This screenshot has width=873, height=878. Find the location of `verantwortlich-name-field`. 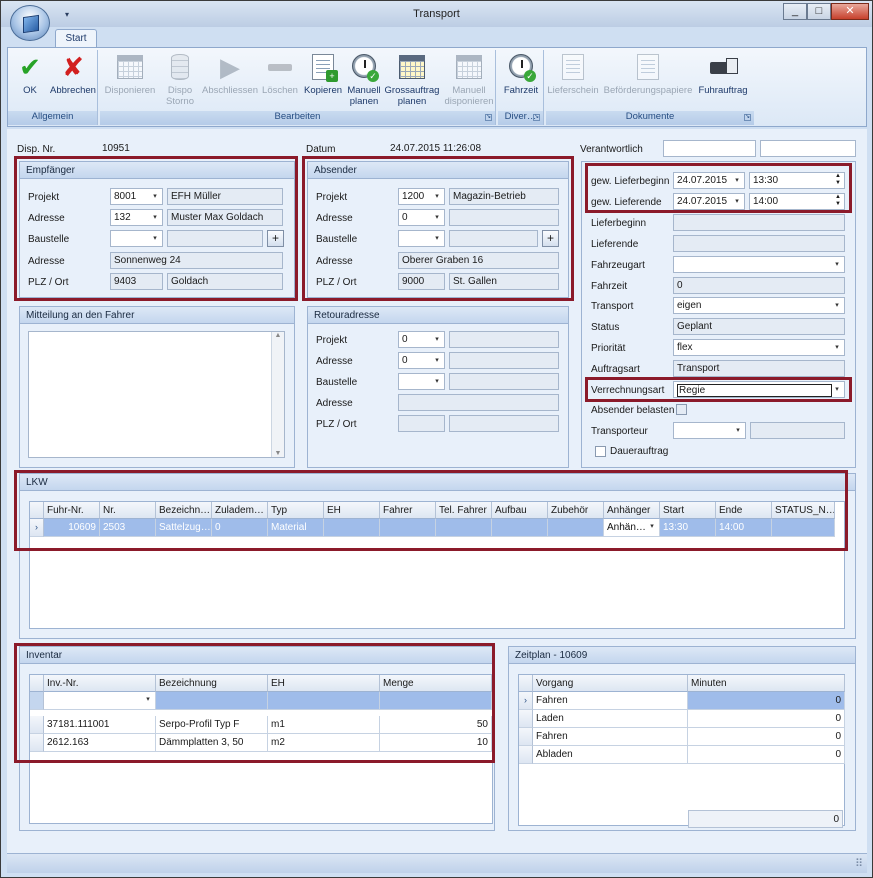

verantwortlich-name-field is located at coordinates (808, 148).